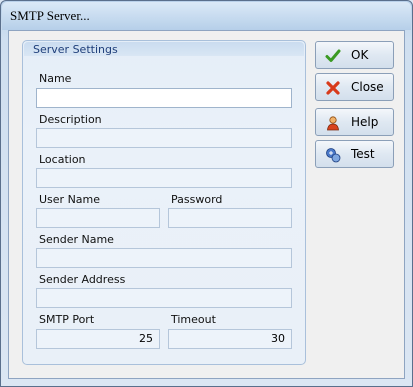 The height and width of the screenshot is (387, 413). Describe the element at coordinates (55, 78) in the screenshot. I see `name-label: Name` at that location.